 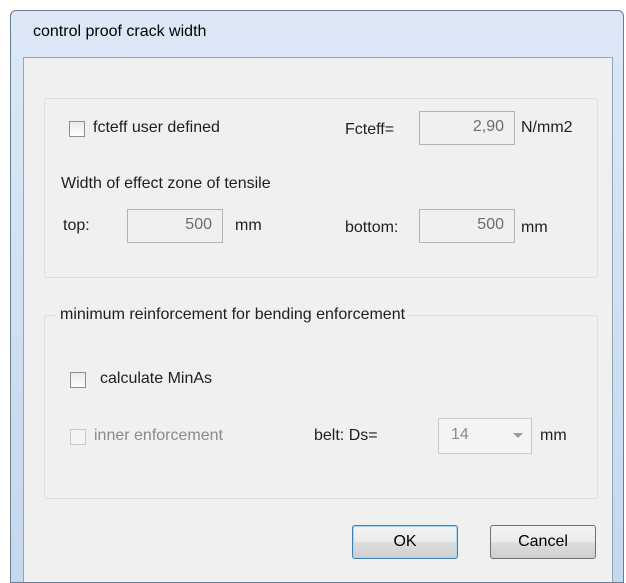 I want to click on calculate-minas-checkbox, so click(x=78, y=380).